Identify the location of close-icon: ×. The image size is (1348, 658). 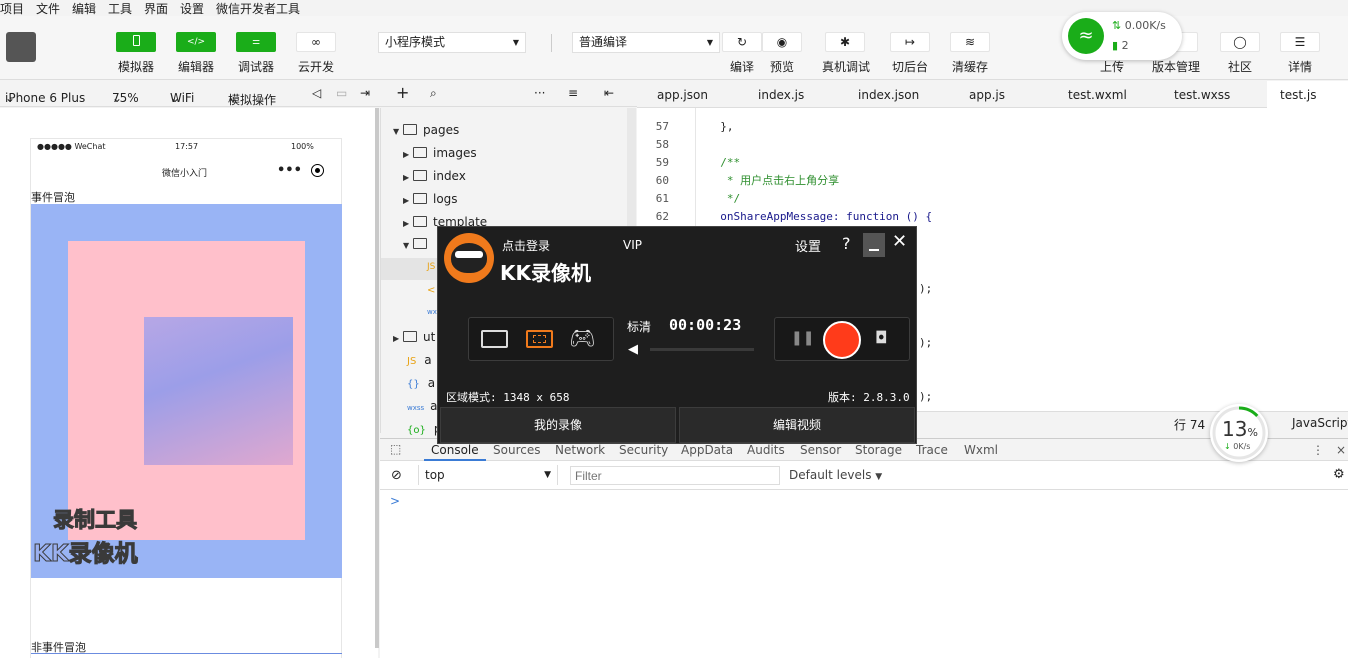
(1341, 450).